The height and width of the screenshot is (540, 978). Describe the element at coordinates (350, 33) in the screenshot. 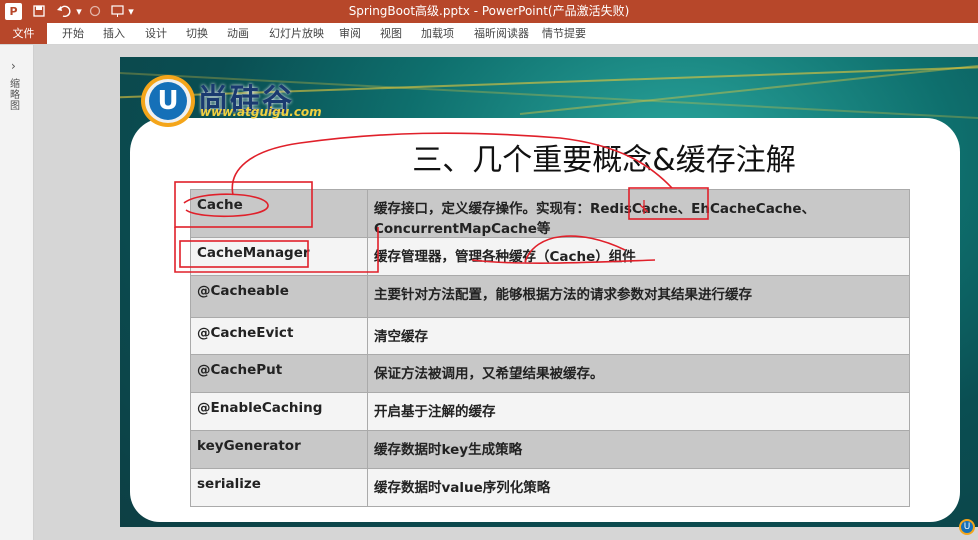

I see `tab-review: 审阅` at that location.